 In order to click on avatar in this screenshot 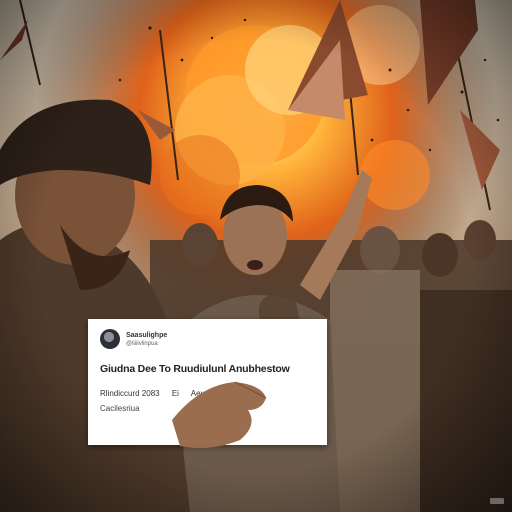, I will do `click(110, 339)`.